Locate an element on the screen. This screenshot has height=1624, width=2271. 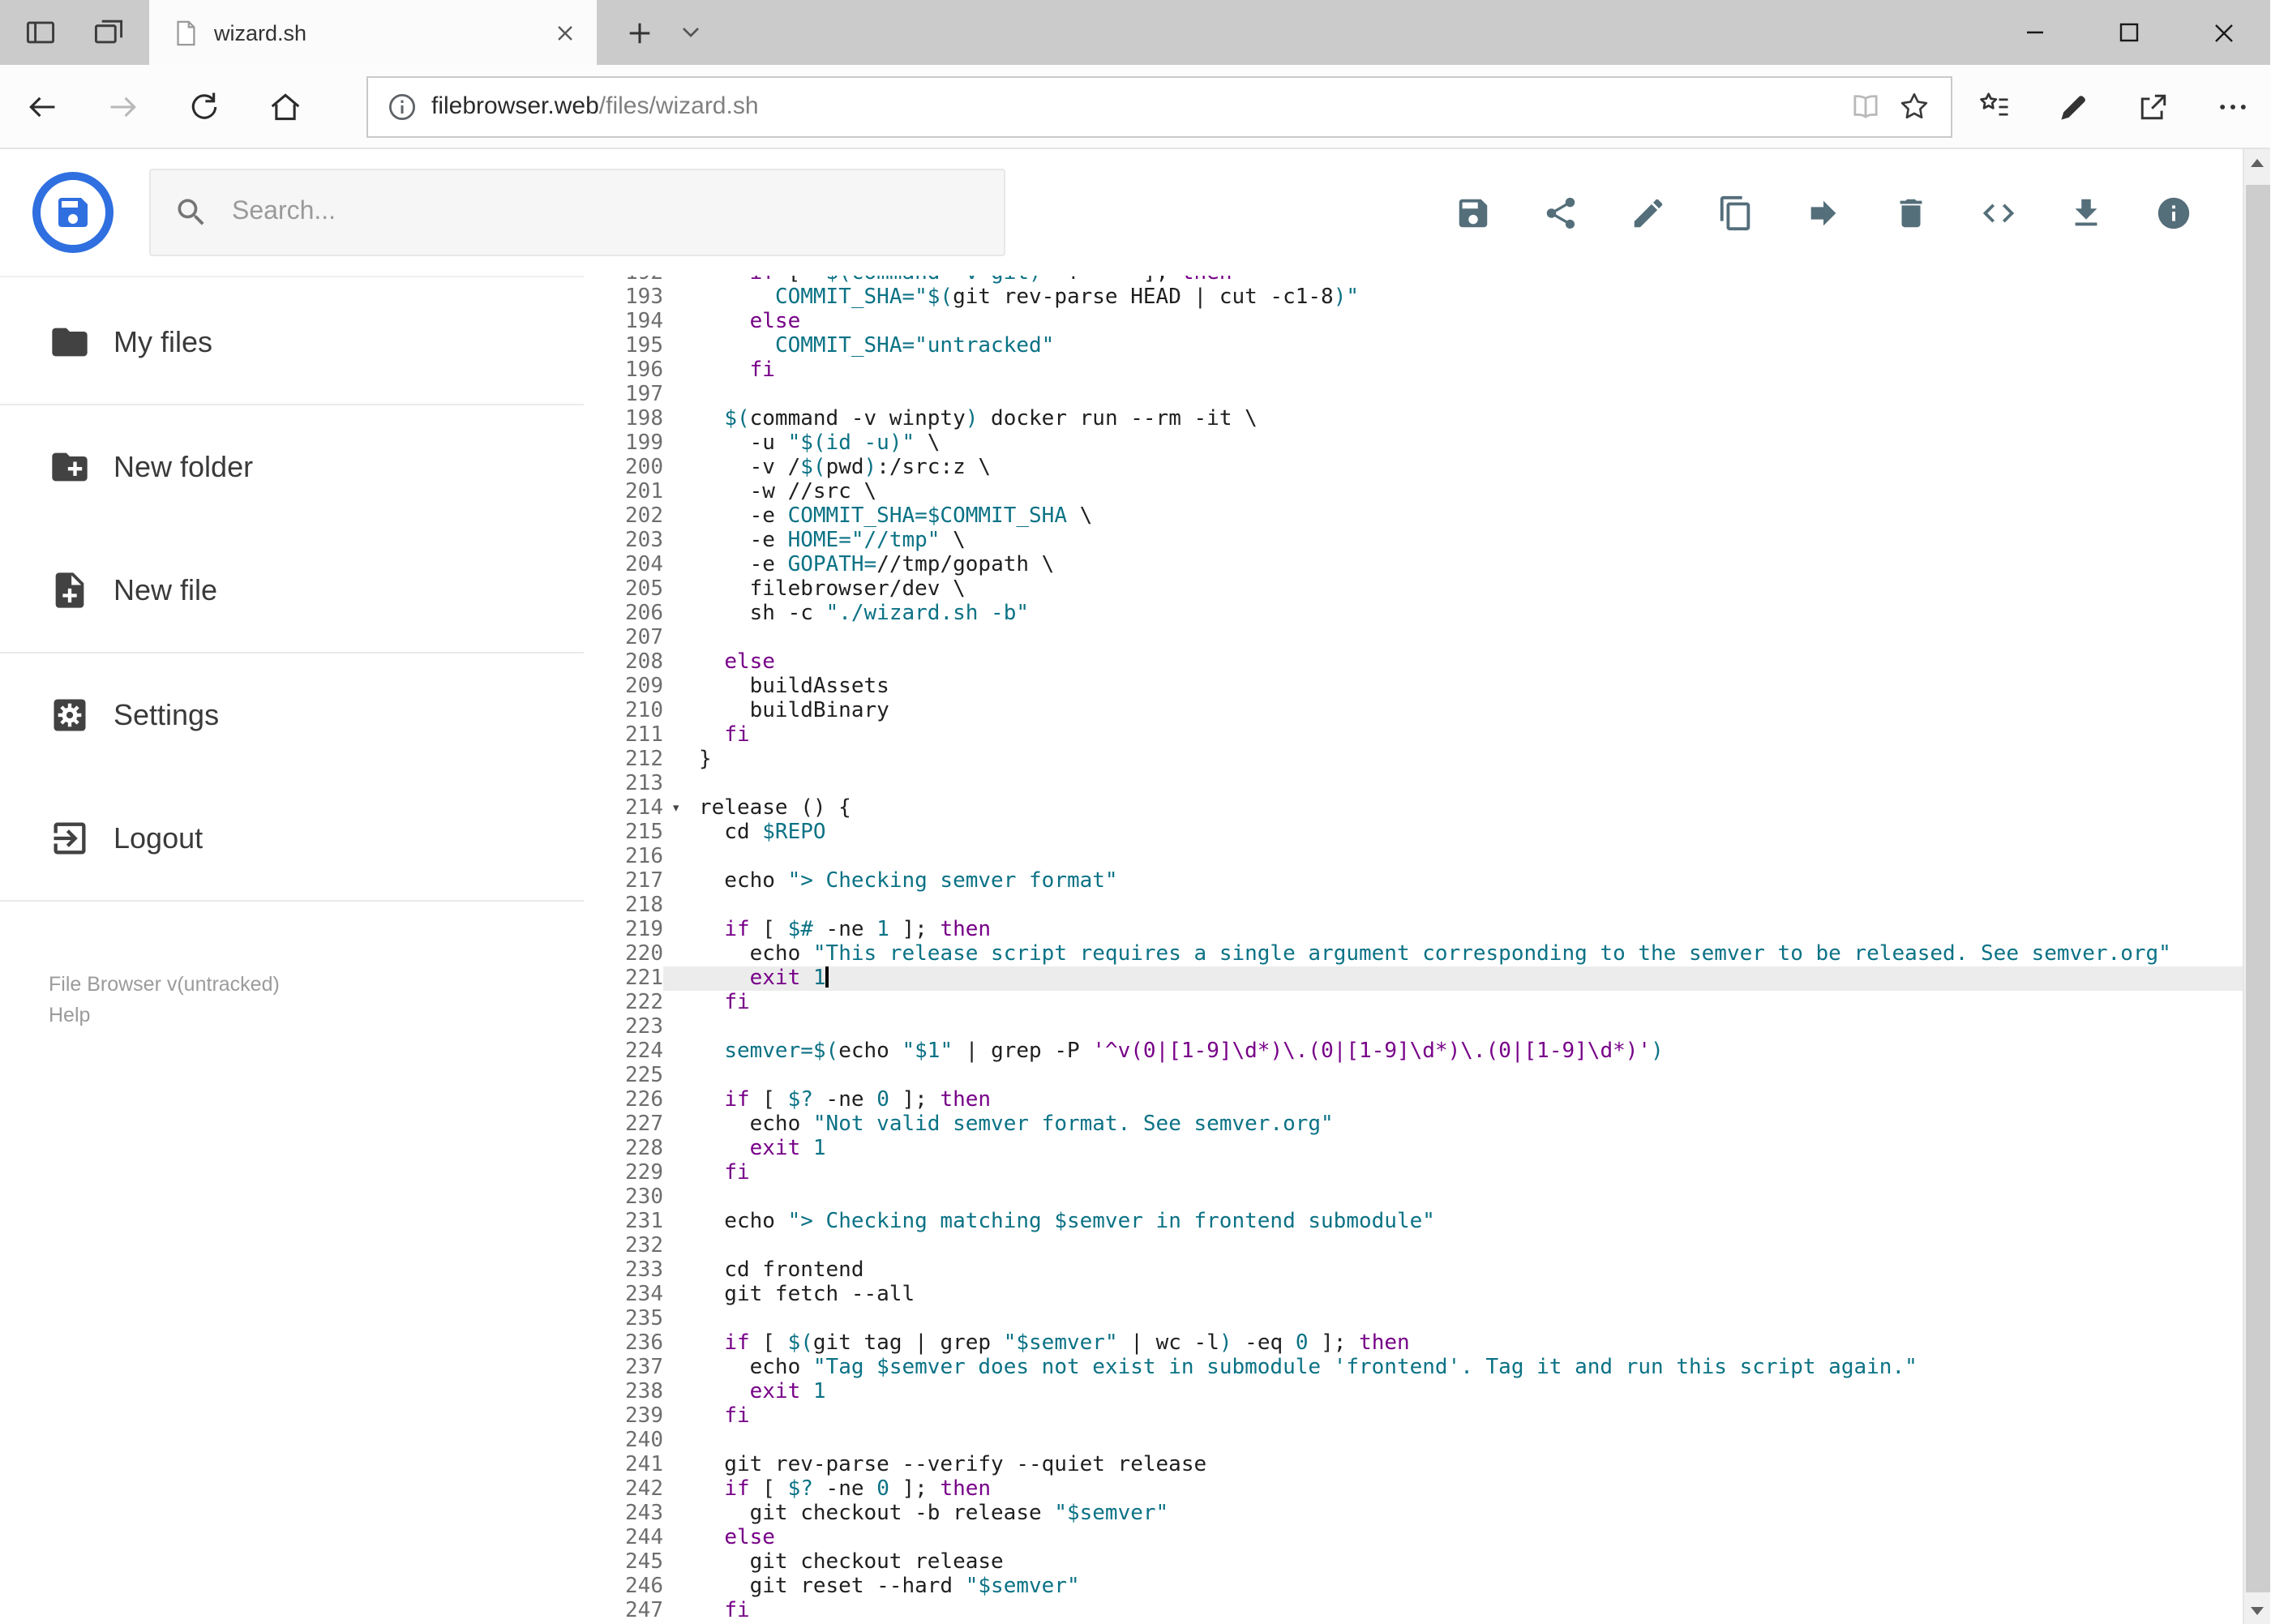
share-button is located at coordinates (2154, 106).